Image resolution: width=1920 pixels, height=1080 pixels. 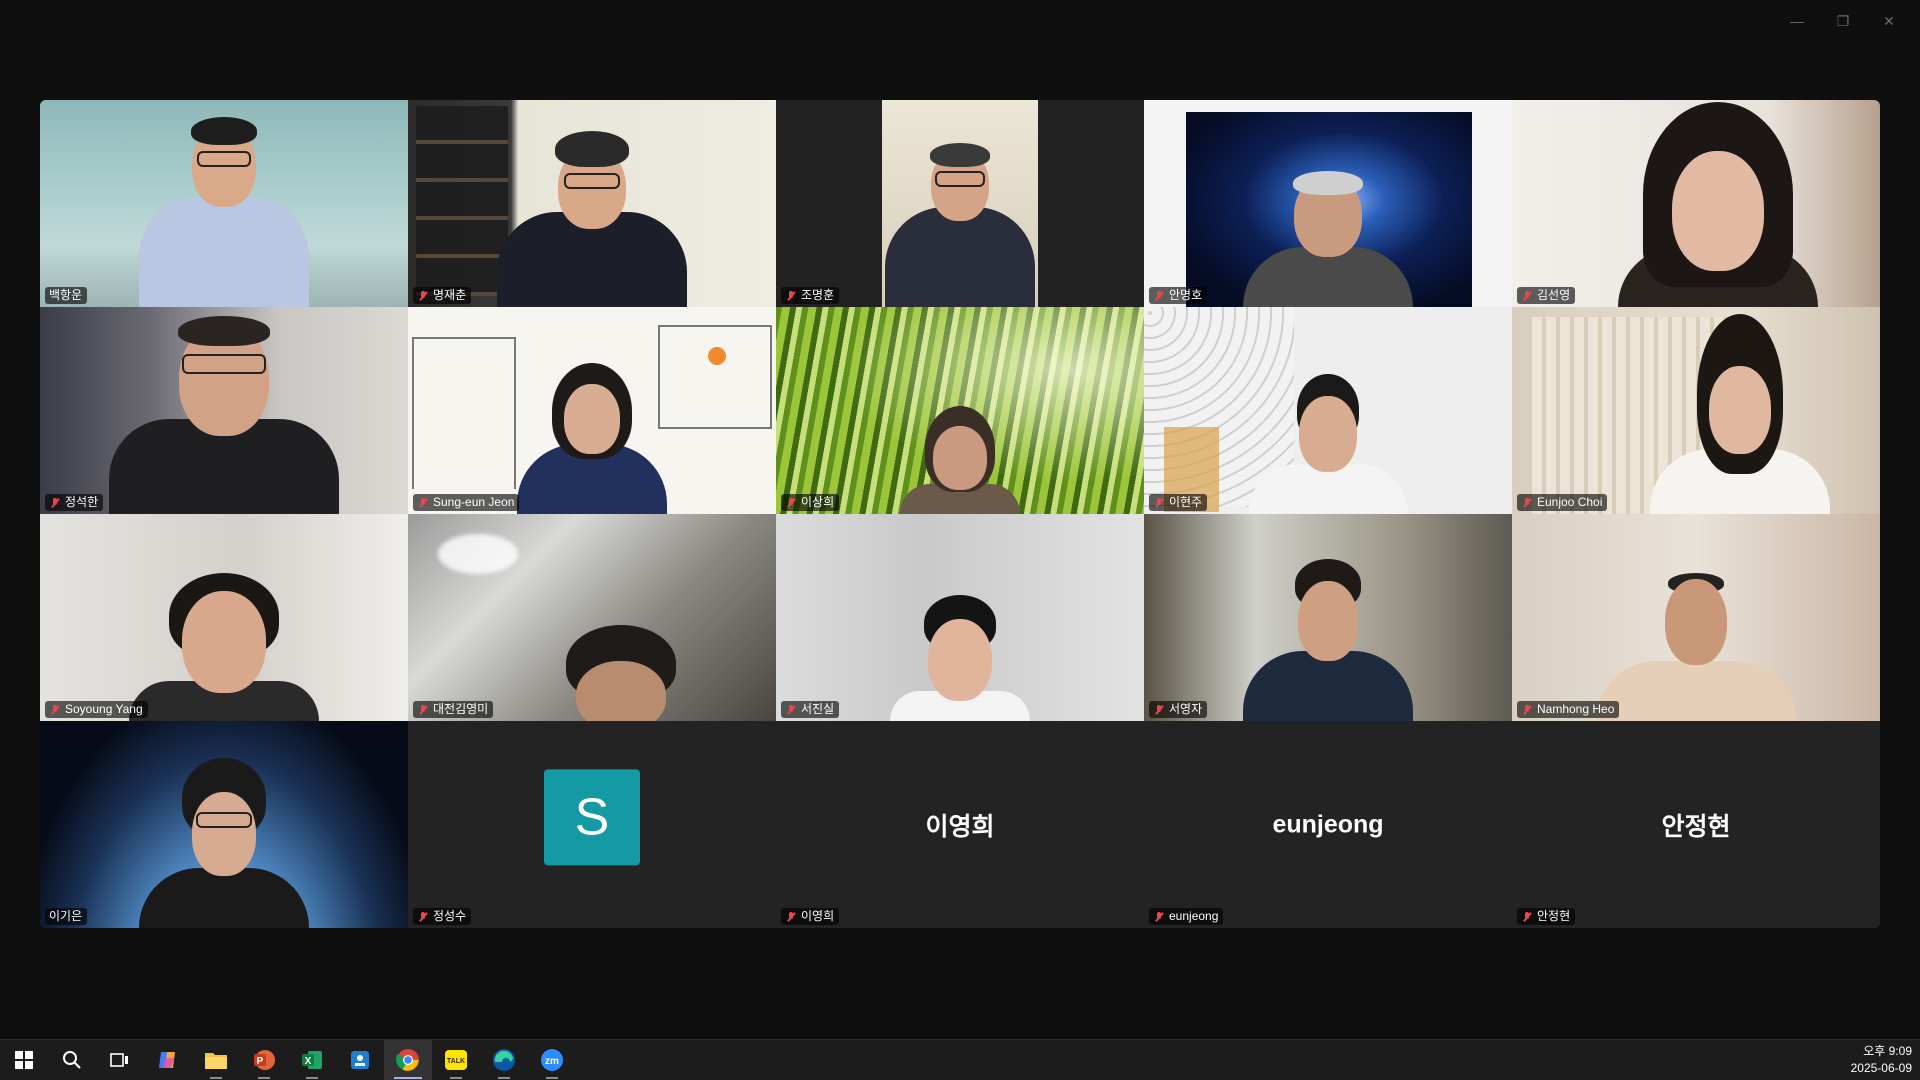 I want to click on participant-name: 안명호, so click(x=1186, y=295).